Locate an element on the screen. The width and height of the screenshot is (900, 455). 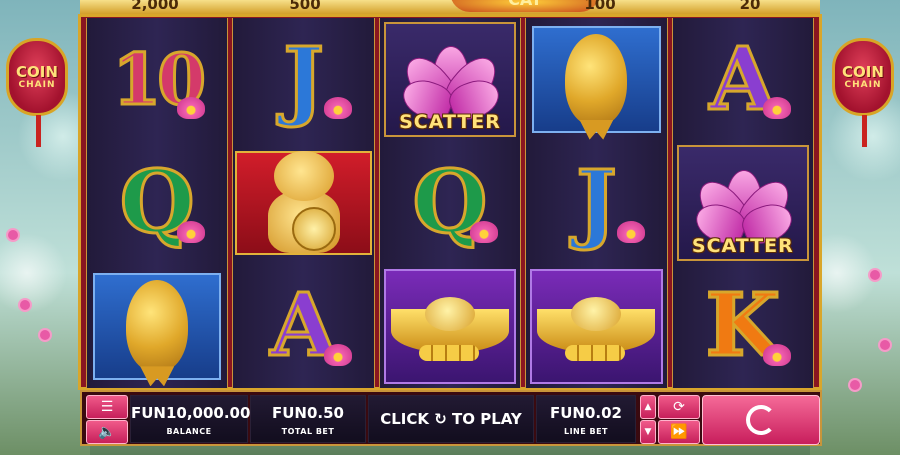
speaker-icon: 🔈 is located at coordinates (107, 432).